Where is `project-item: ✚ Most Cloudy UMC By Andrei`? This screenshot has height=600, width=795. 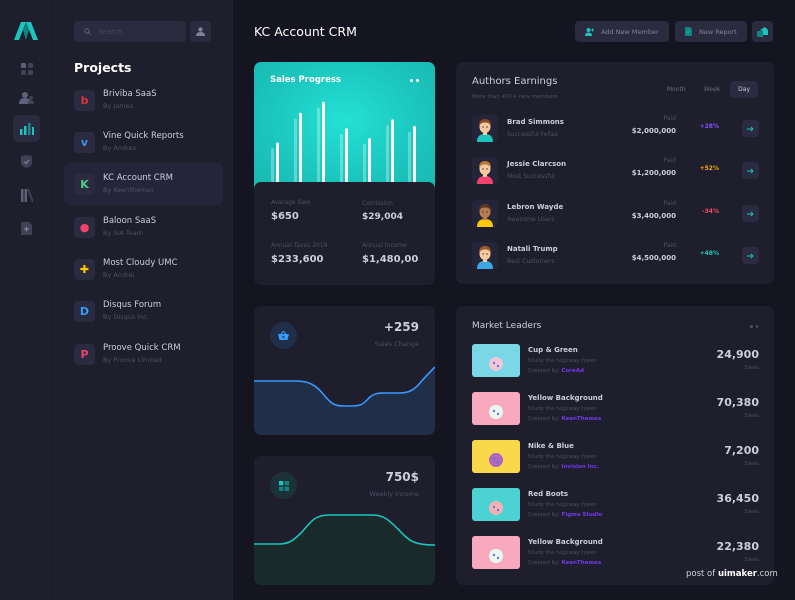 project-item: ✚ Most Cloudy UMC By Andrei is located at coordinates (143, 269).